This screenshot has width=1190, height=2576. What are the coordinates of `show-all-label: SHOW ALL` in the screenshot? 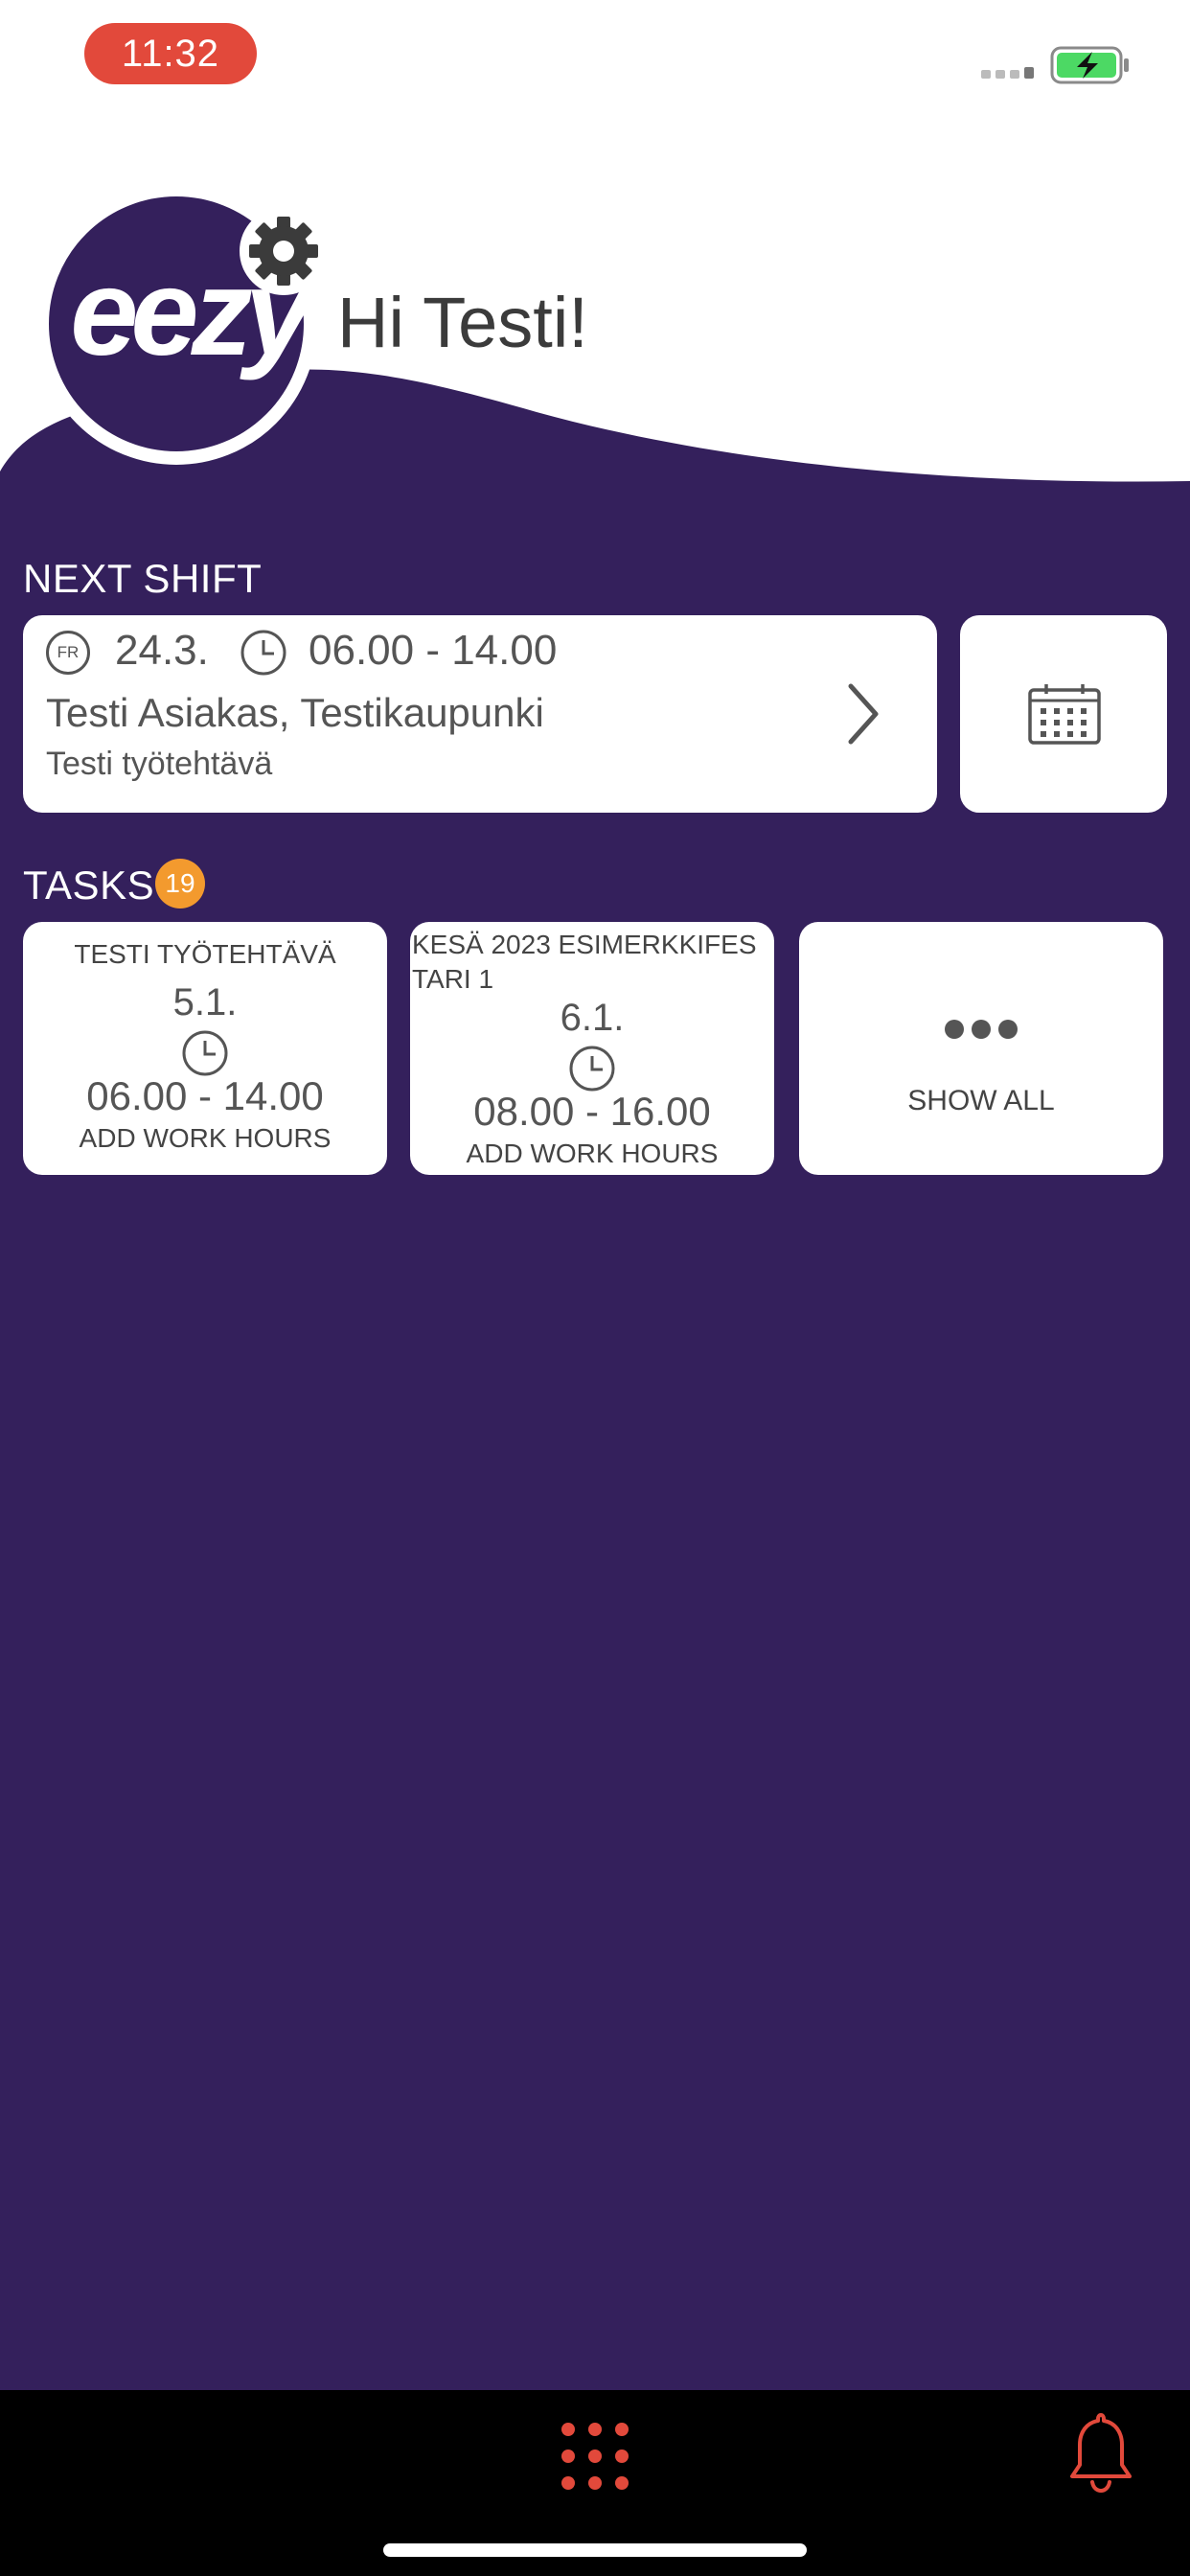 It's located at (981, 1100).